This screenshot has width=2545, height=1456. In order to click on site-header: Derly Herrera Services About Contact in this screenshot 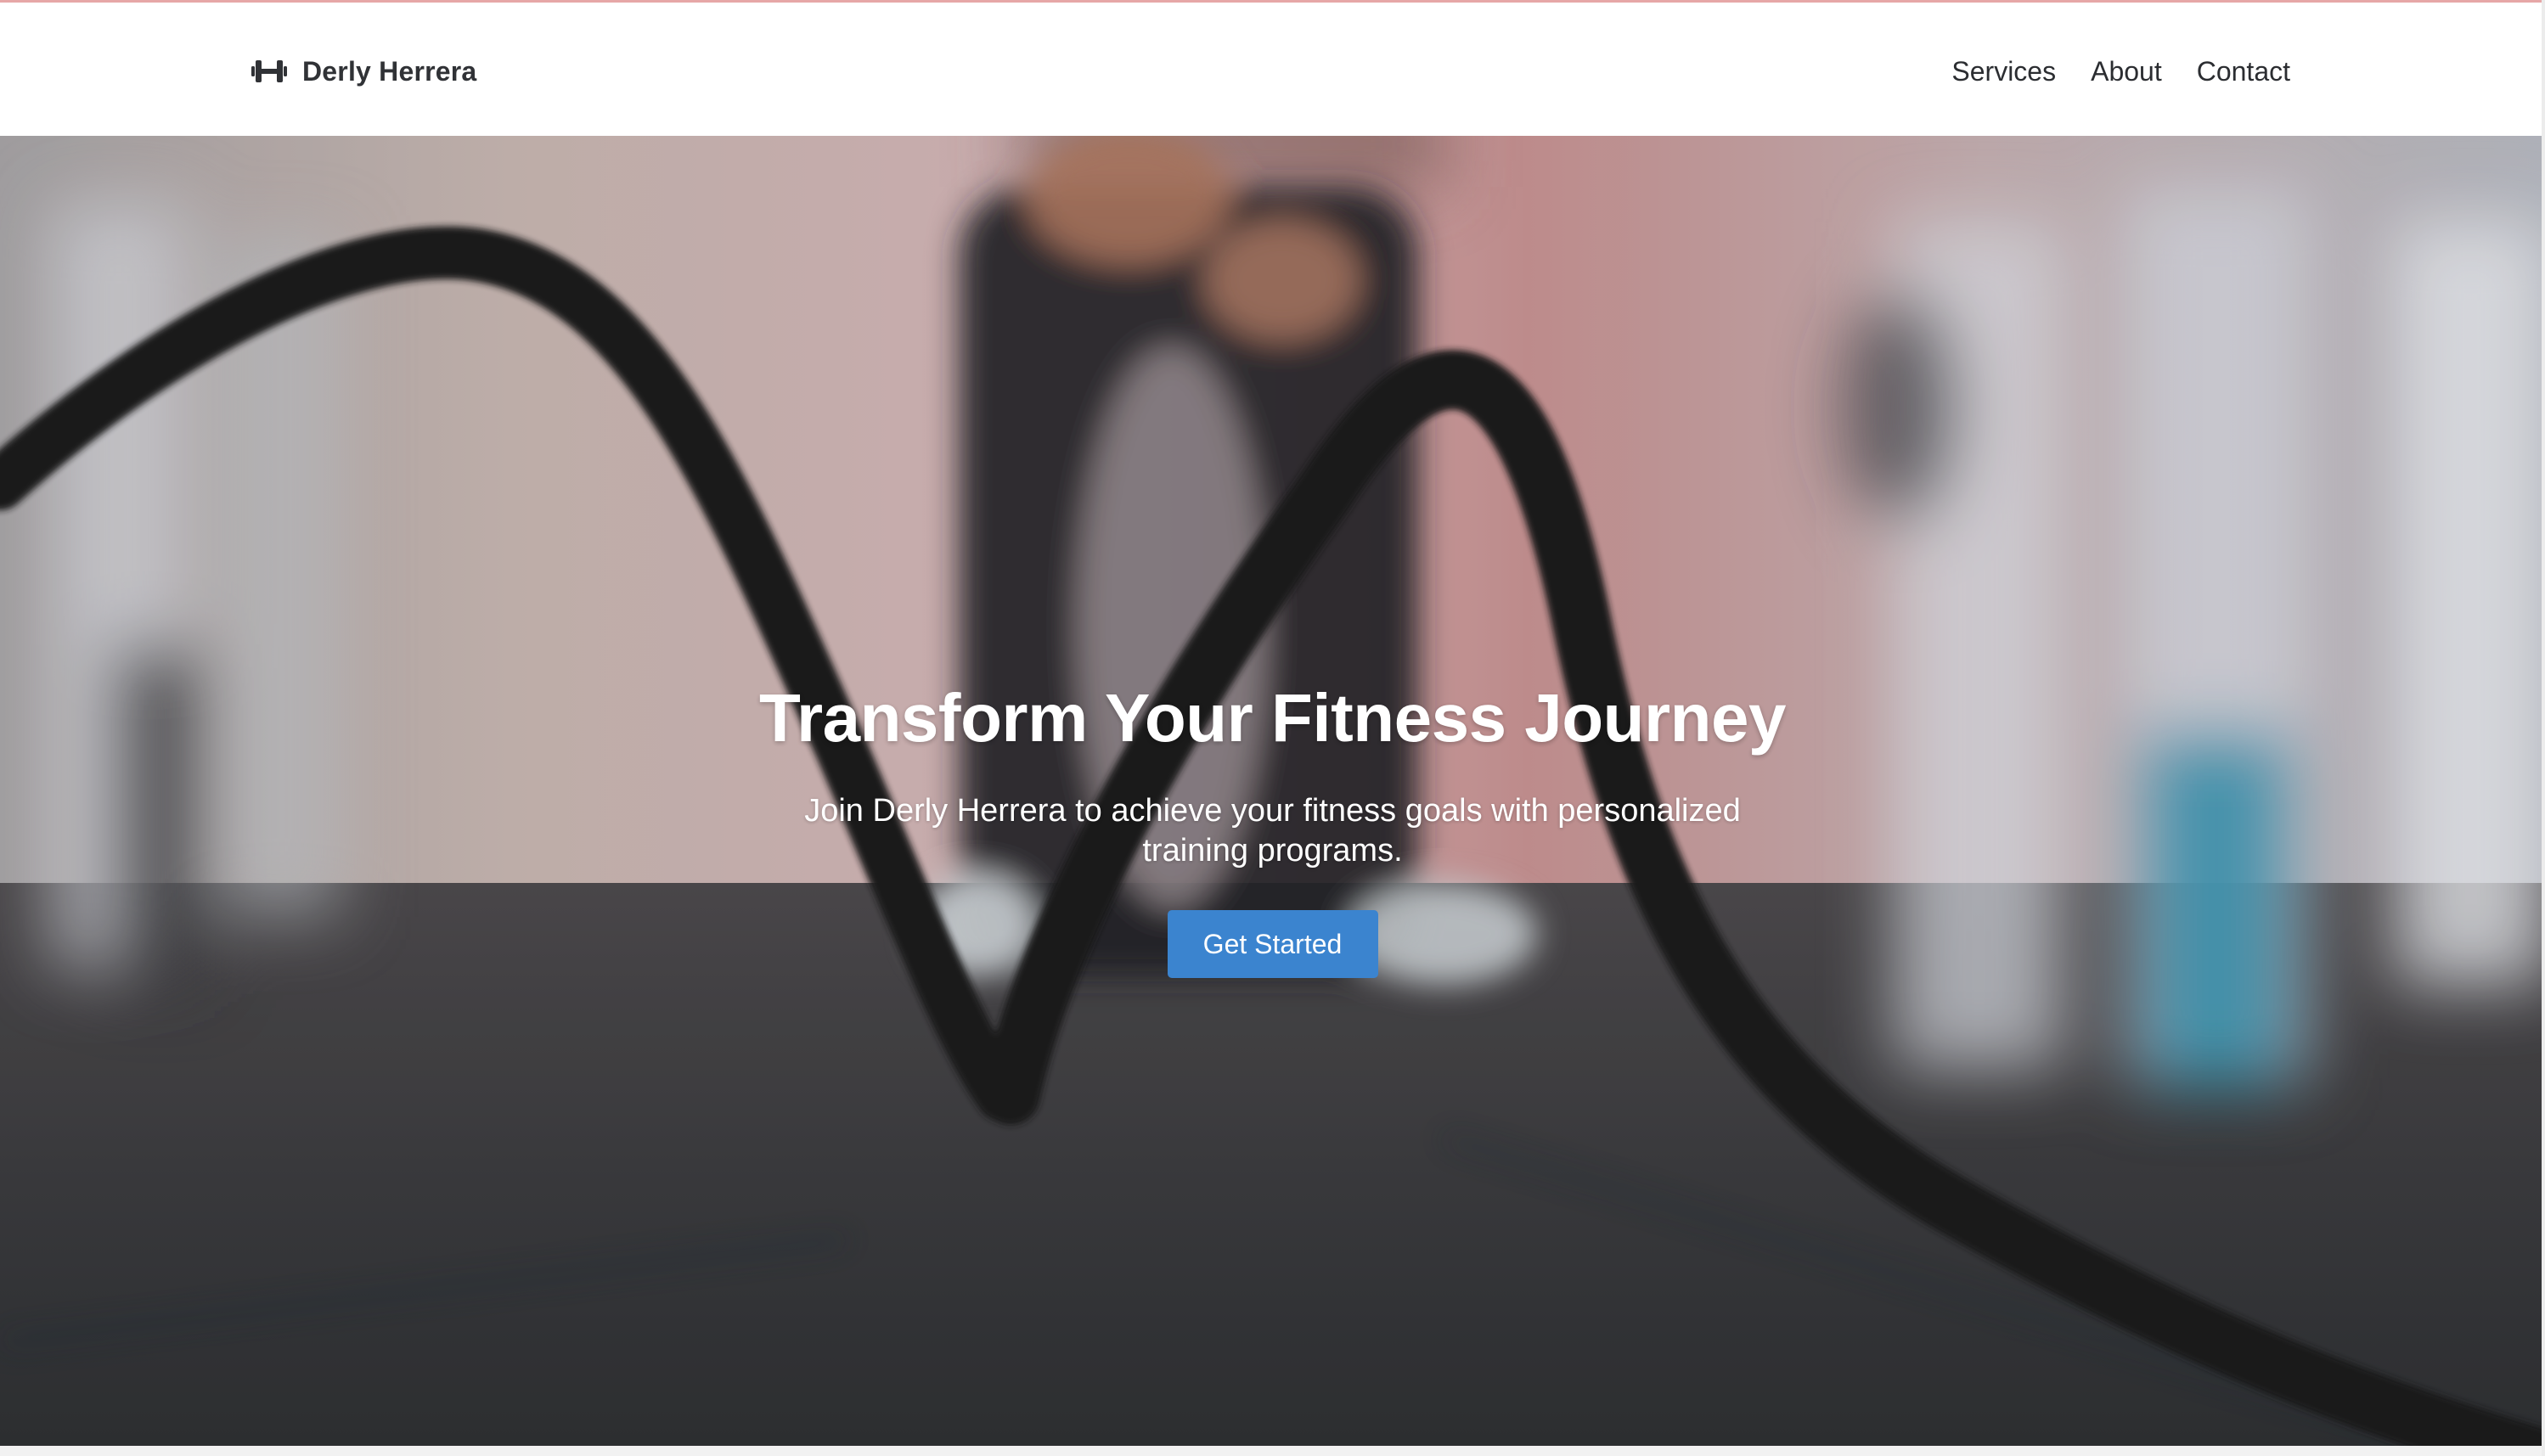, I will do `click(1272, 69)`.